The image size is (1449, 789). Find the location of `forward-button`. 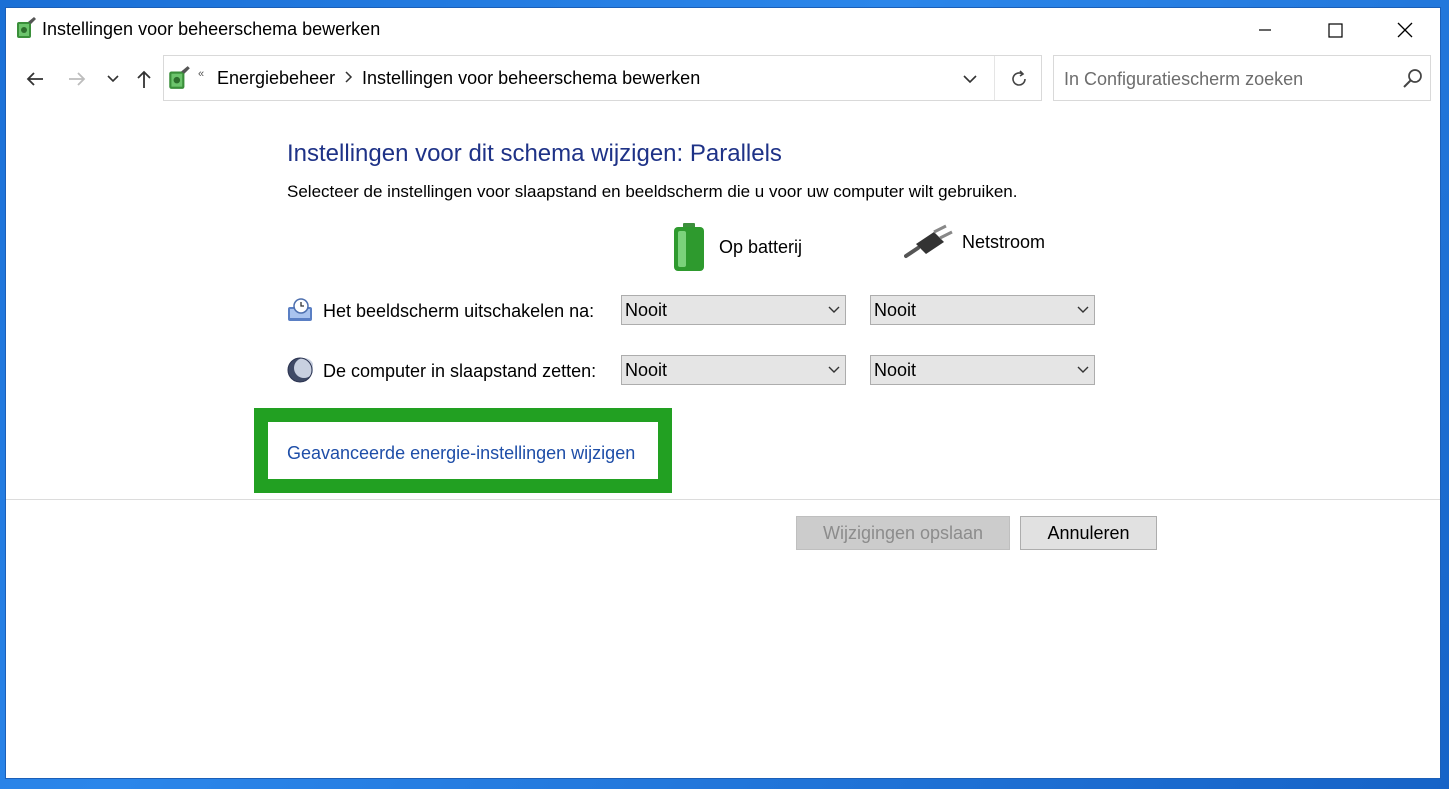

forward-button is located at coordinates (77, 79).